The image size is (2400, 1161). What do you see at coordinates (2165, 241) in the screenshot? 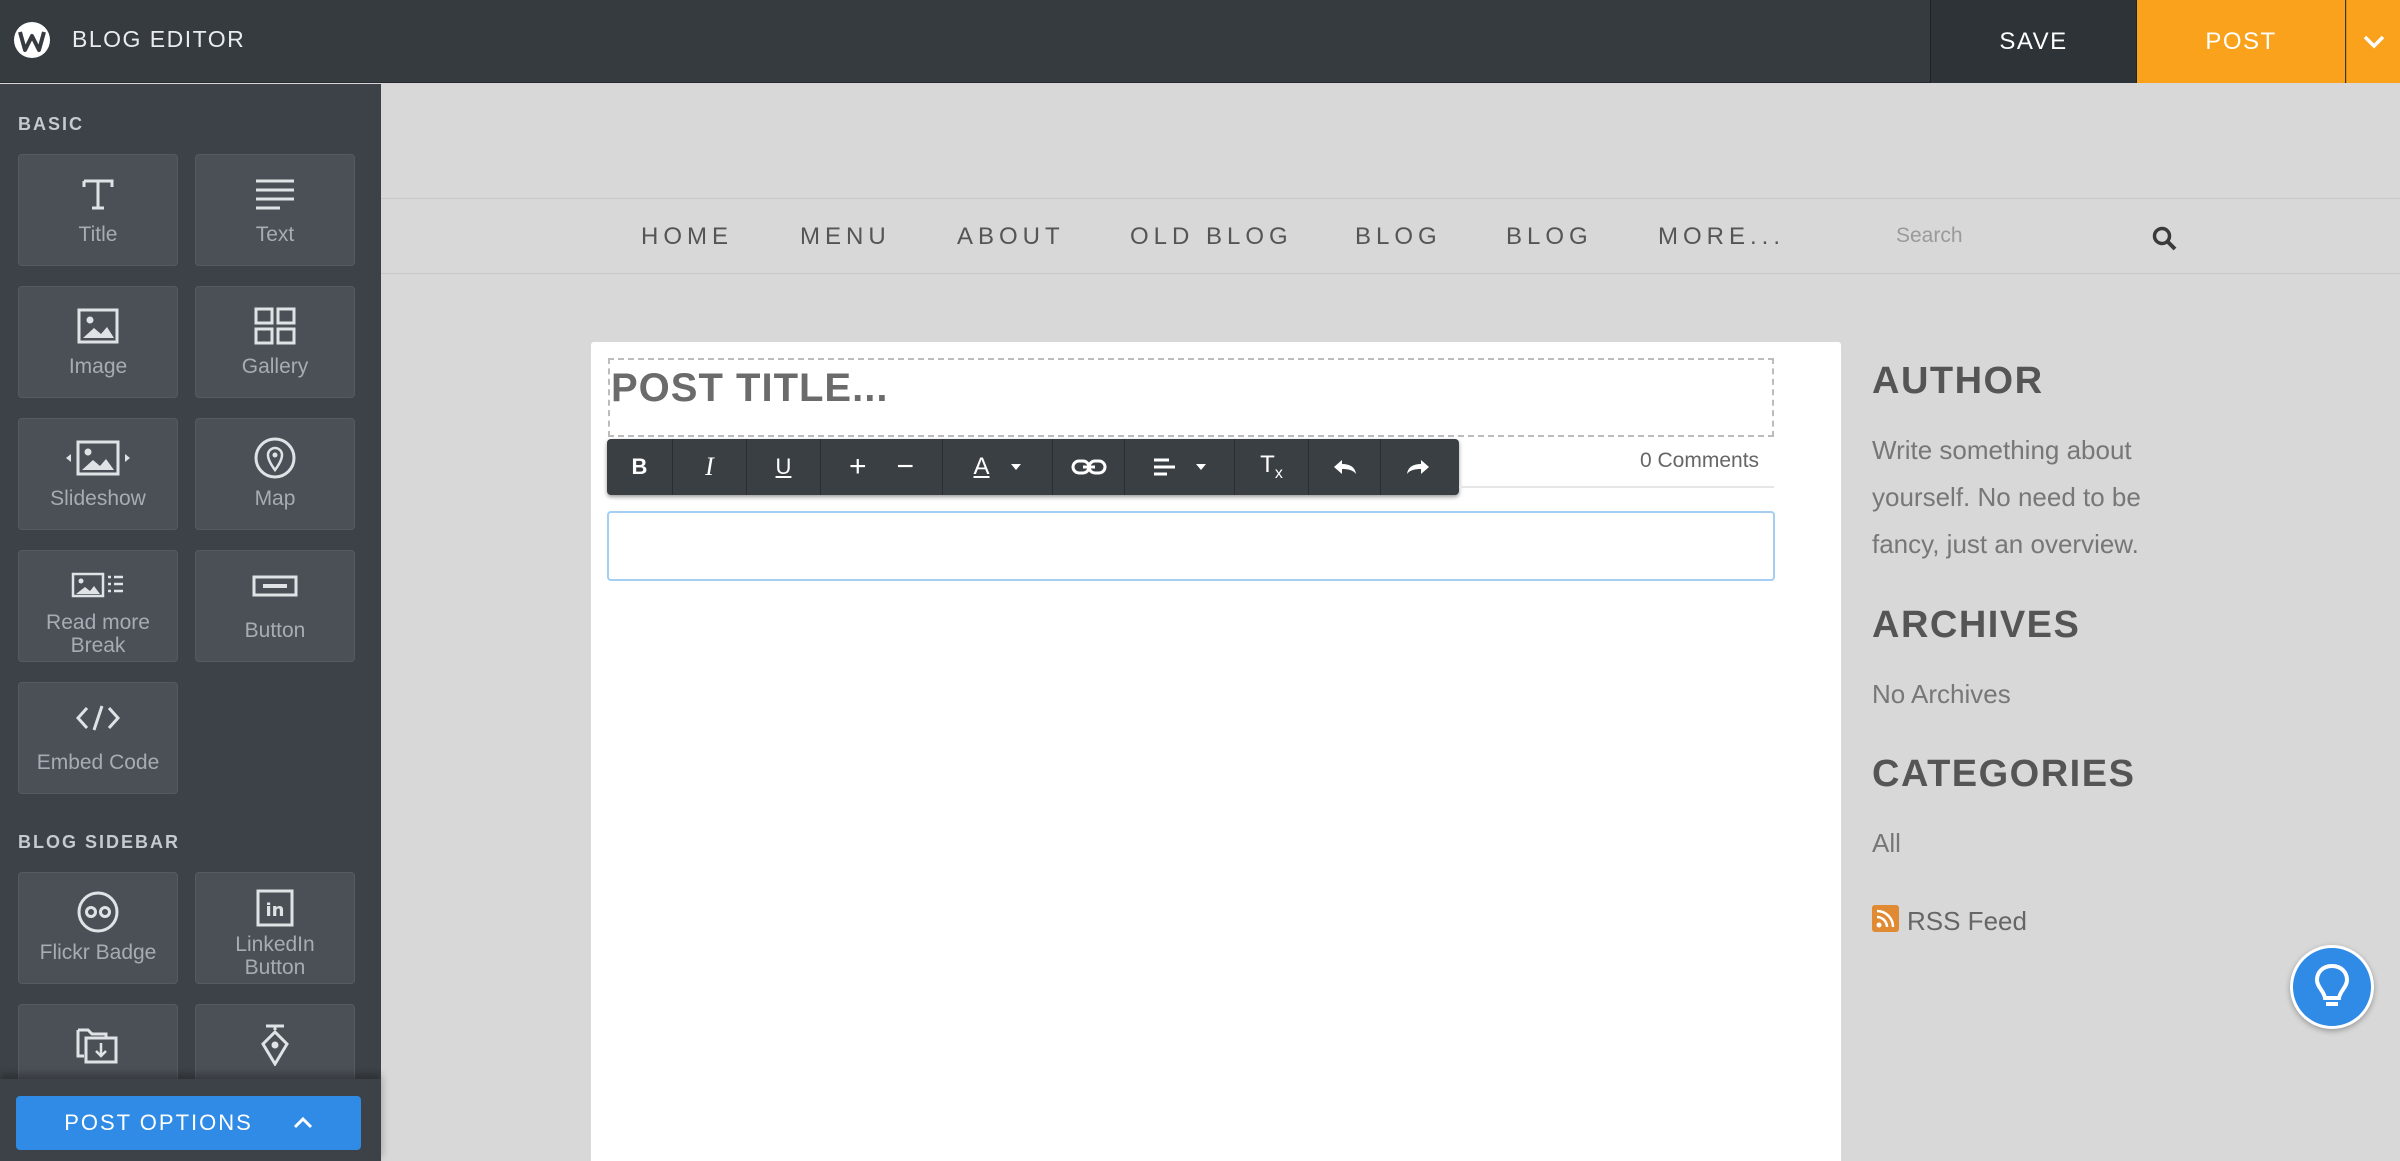
I see `search-icon` at bounding box center [2165, 241].